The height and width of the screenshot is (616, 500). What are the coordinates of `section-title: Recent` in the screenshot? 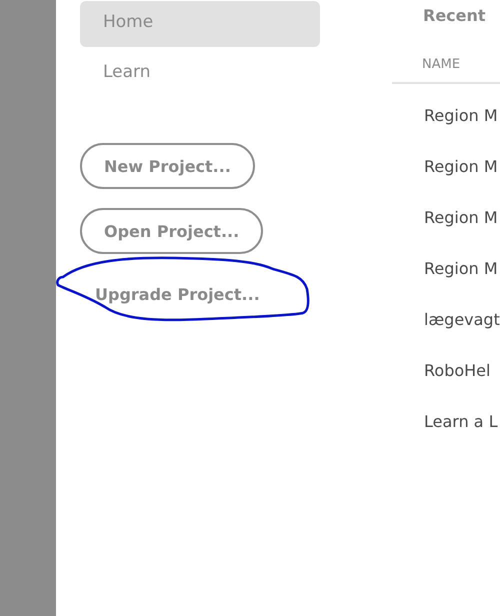 It's located at (454, 16).